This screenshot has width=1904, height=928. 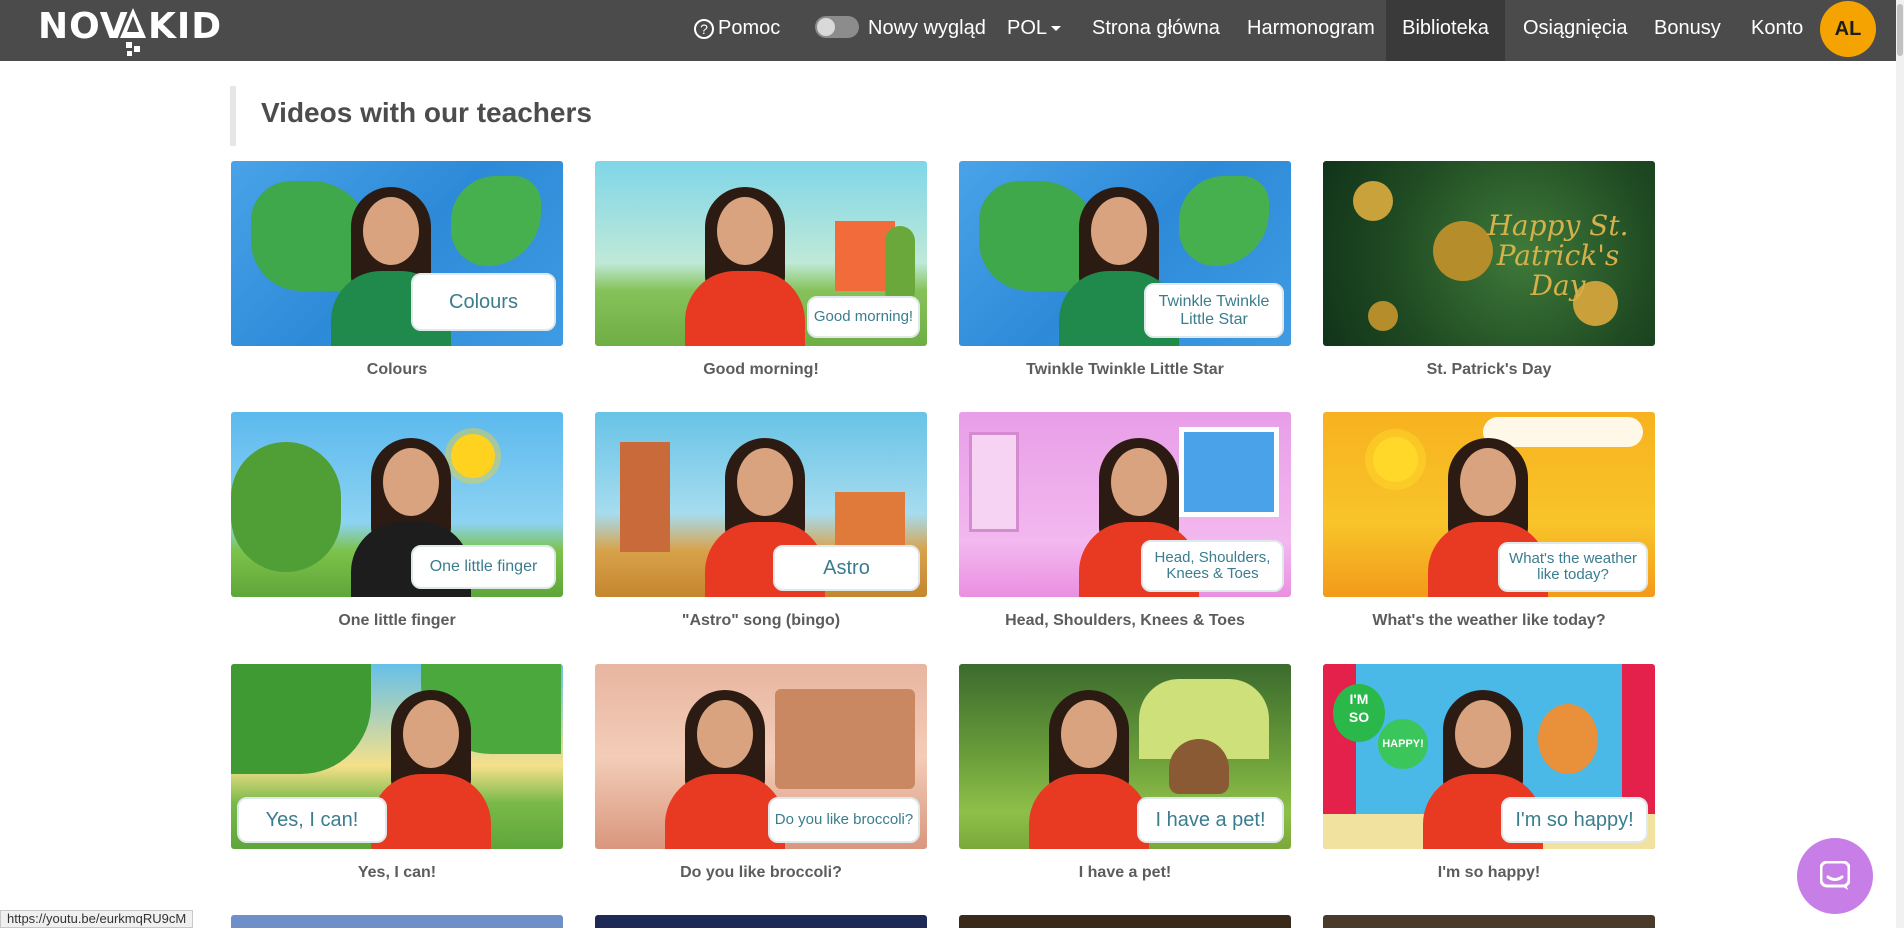 I want to click on video-title: I have a pet!, so click(x=1125, y=873).